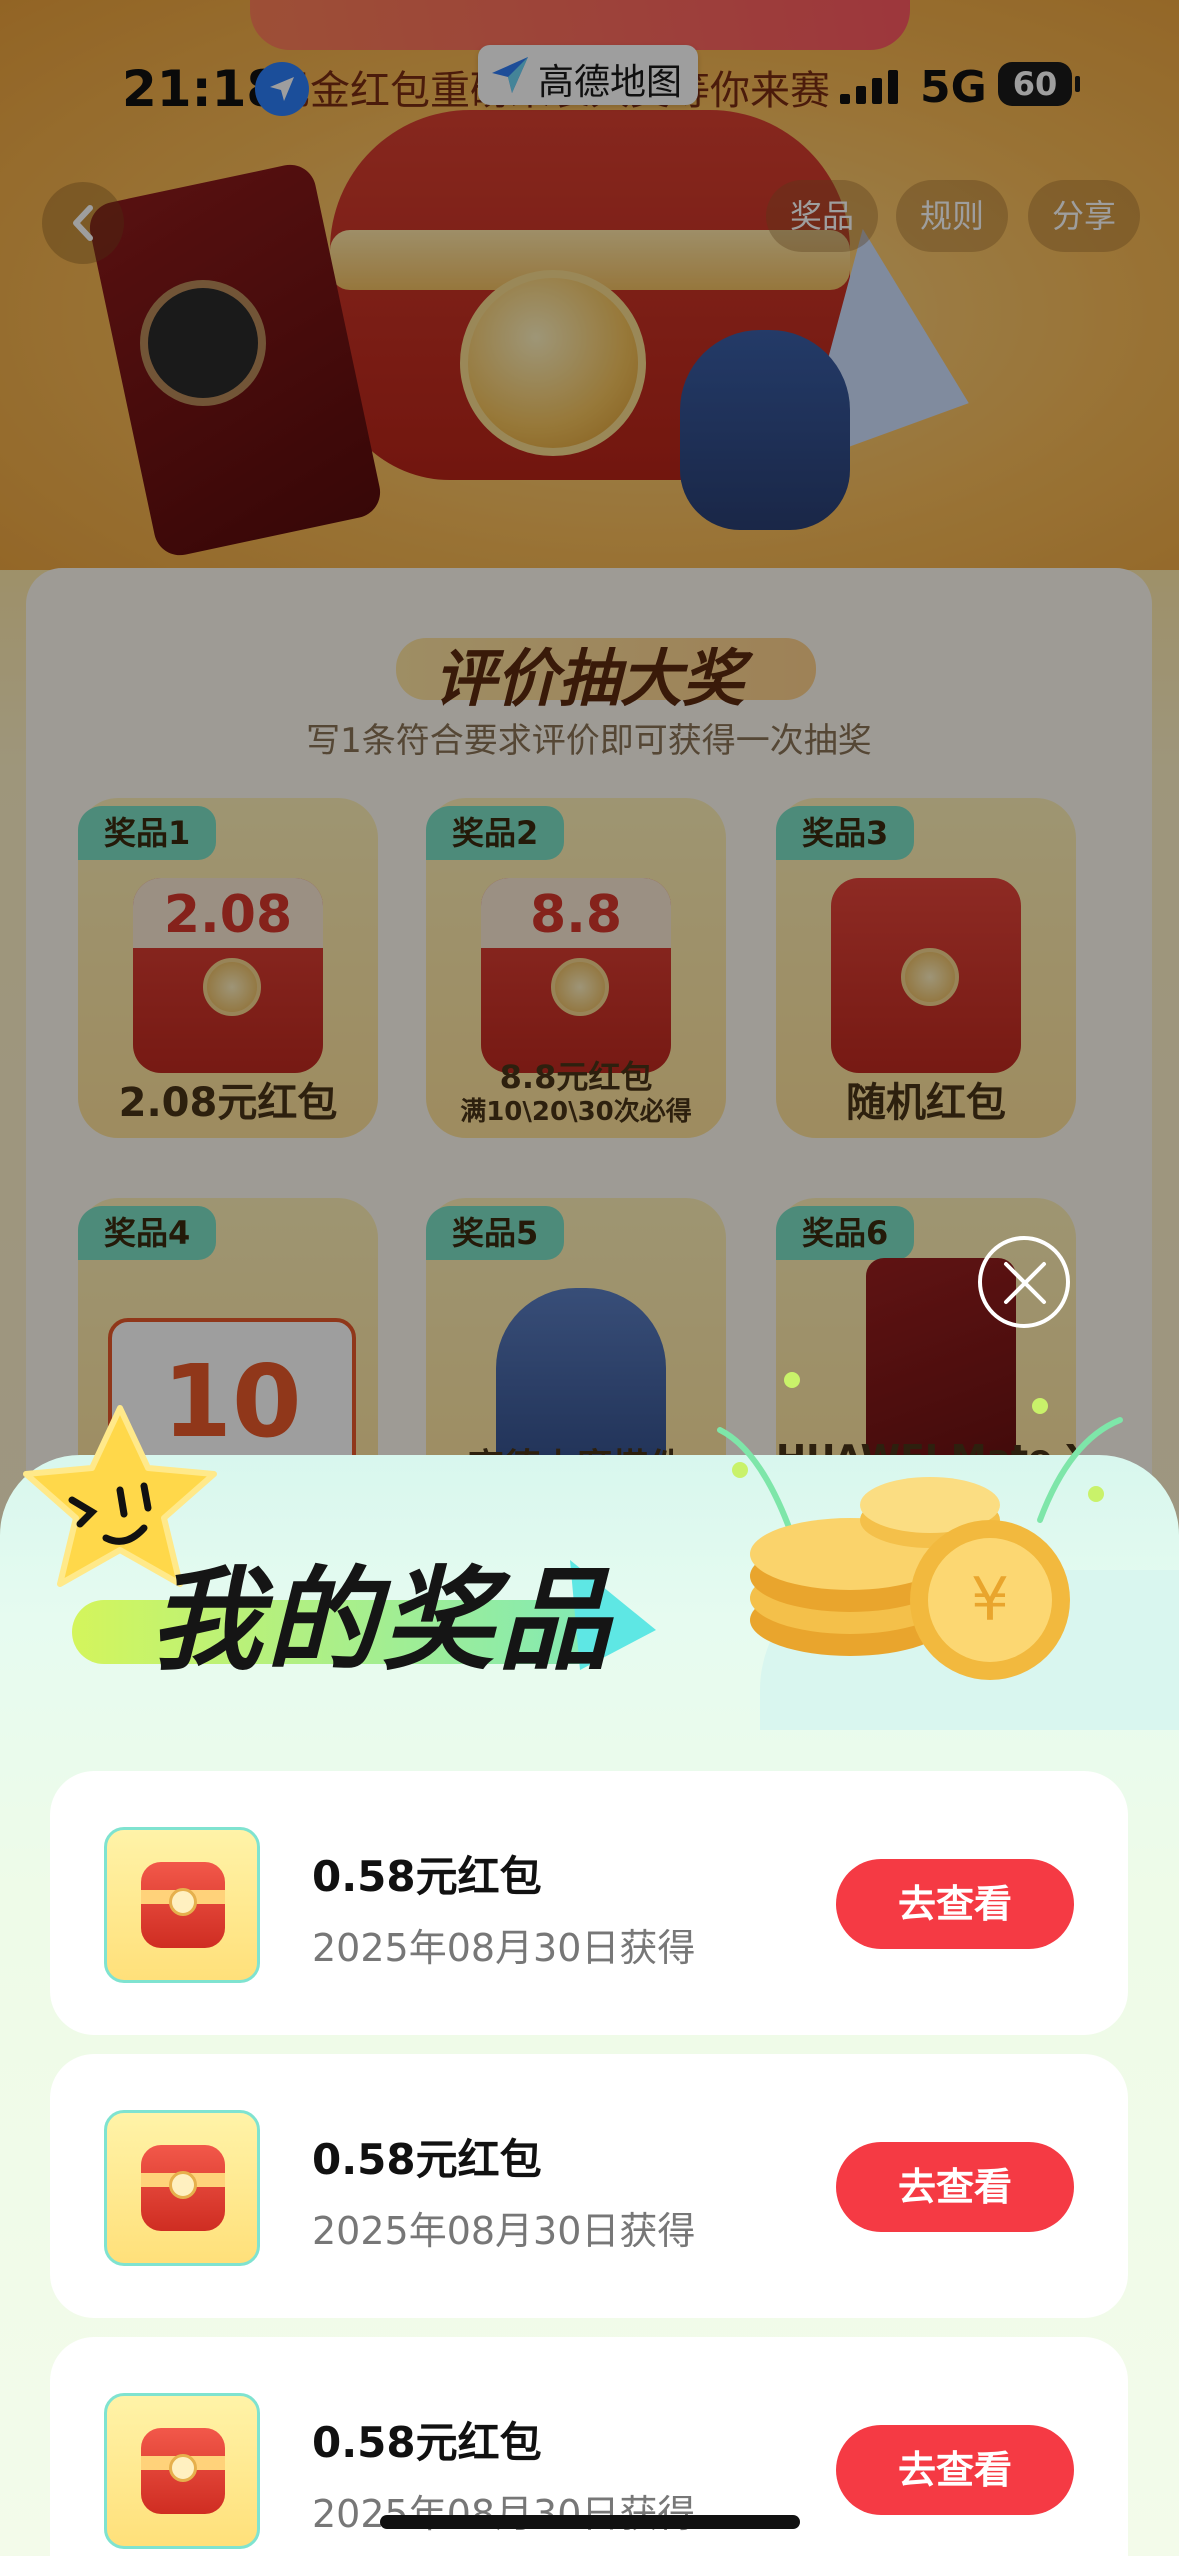  Describe the element at coordinates (590, 2522) in the screenshot. I see `home-indicator` at that location.